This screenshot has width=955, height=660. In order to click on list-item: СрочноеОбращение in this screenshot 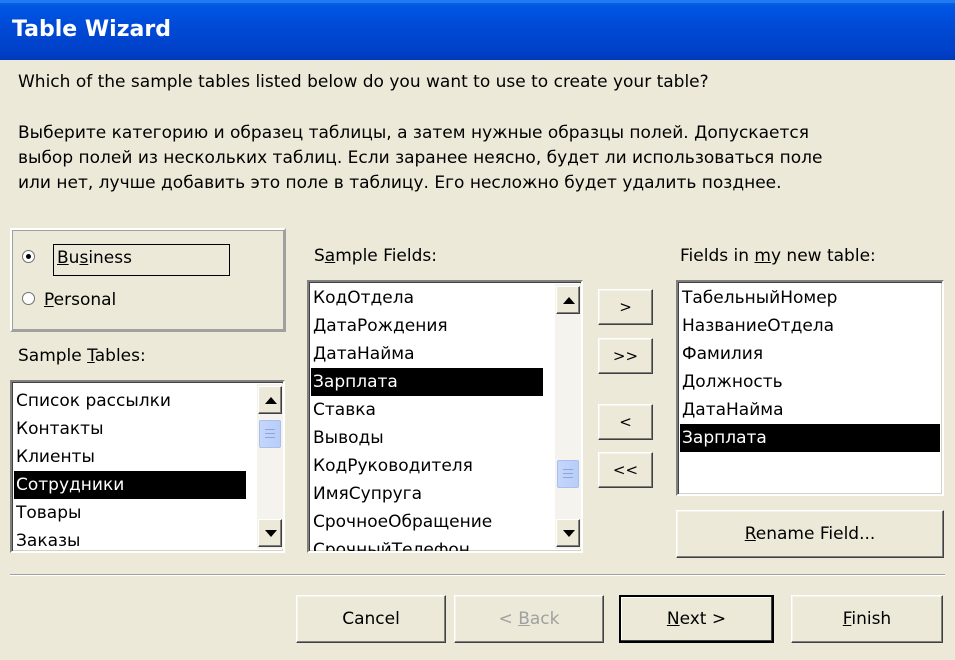, I will do `click(402, 522)`.